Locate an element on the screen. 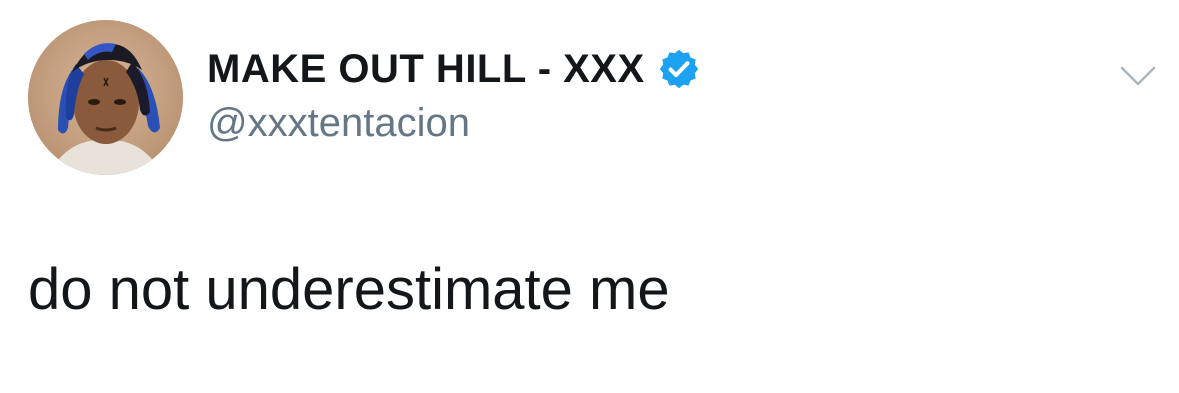 The height and width of the screenshot is (393, 1179). profile-photo-icon is located at coordinates (105, 97).